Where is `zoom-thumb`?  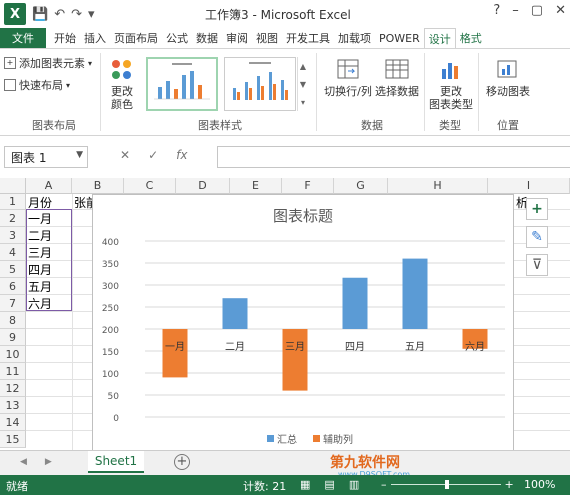 zoom-thumb is located at coordinates (446, 484).